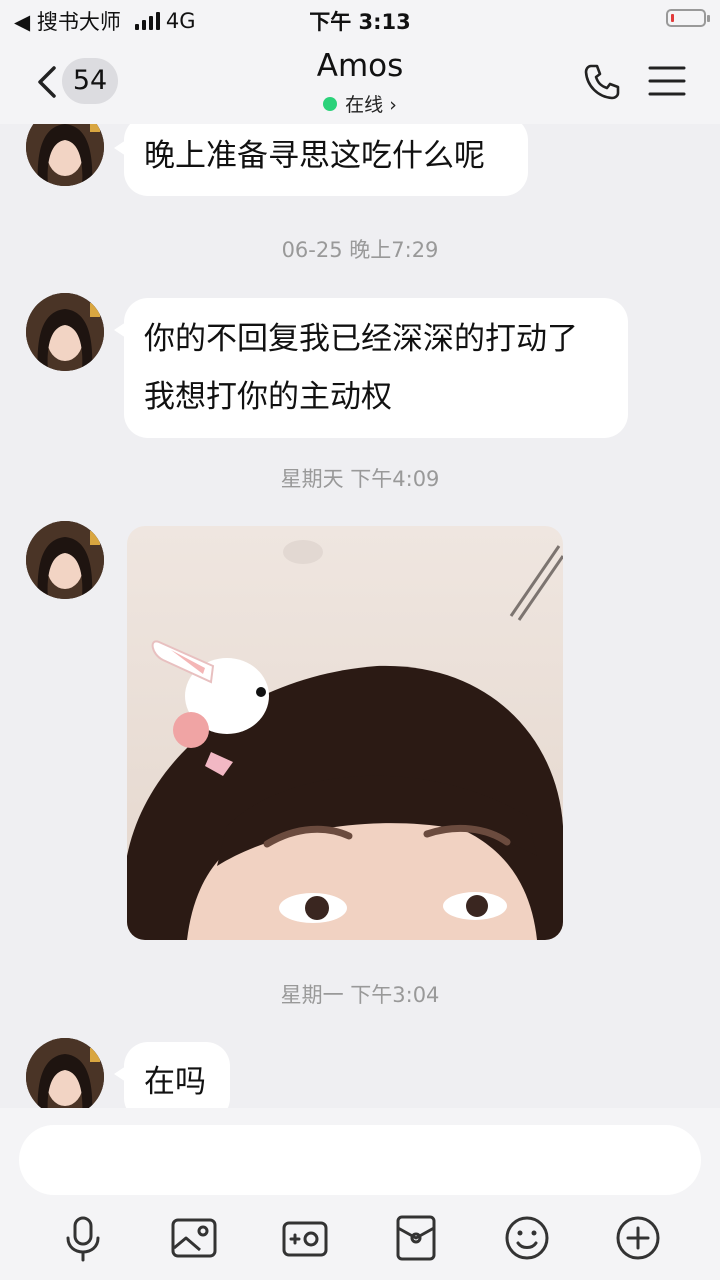 This screenshot has height=1280, width=720. What do you see at coordinates (361, 339) in the screenshot?
I see `message-text-line: 你的不回复我已经深深的打动了` at bounding box center [361, 339].